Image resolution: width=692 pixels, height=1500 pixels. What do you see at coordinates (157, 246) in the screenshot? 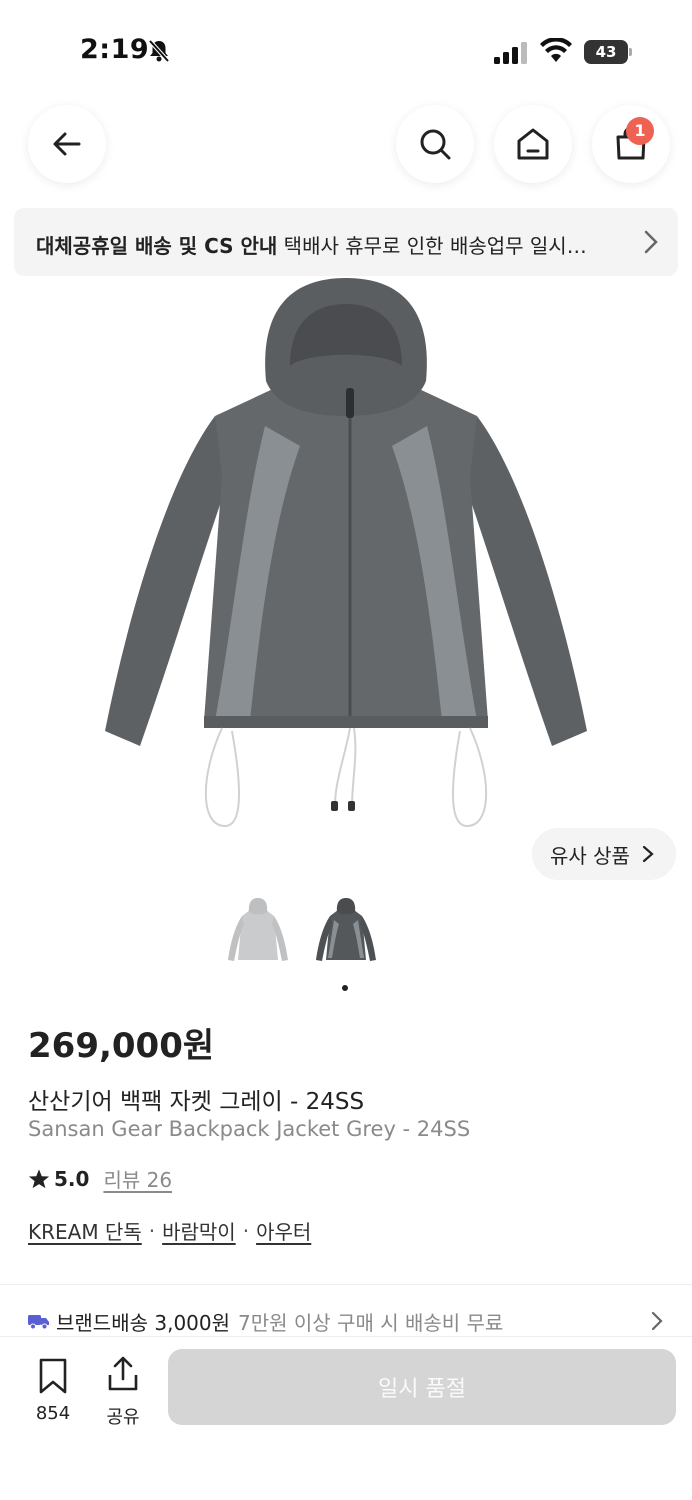
I see `notice-title: 대체공휴일 배송 및 CS 안내` at bounding box center [157, 246].